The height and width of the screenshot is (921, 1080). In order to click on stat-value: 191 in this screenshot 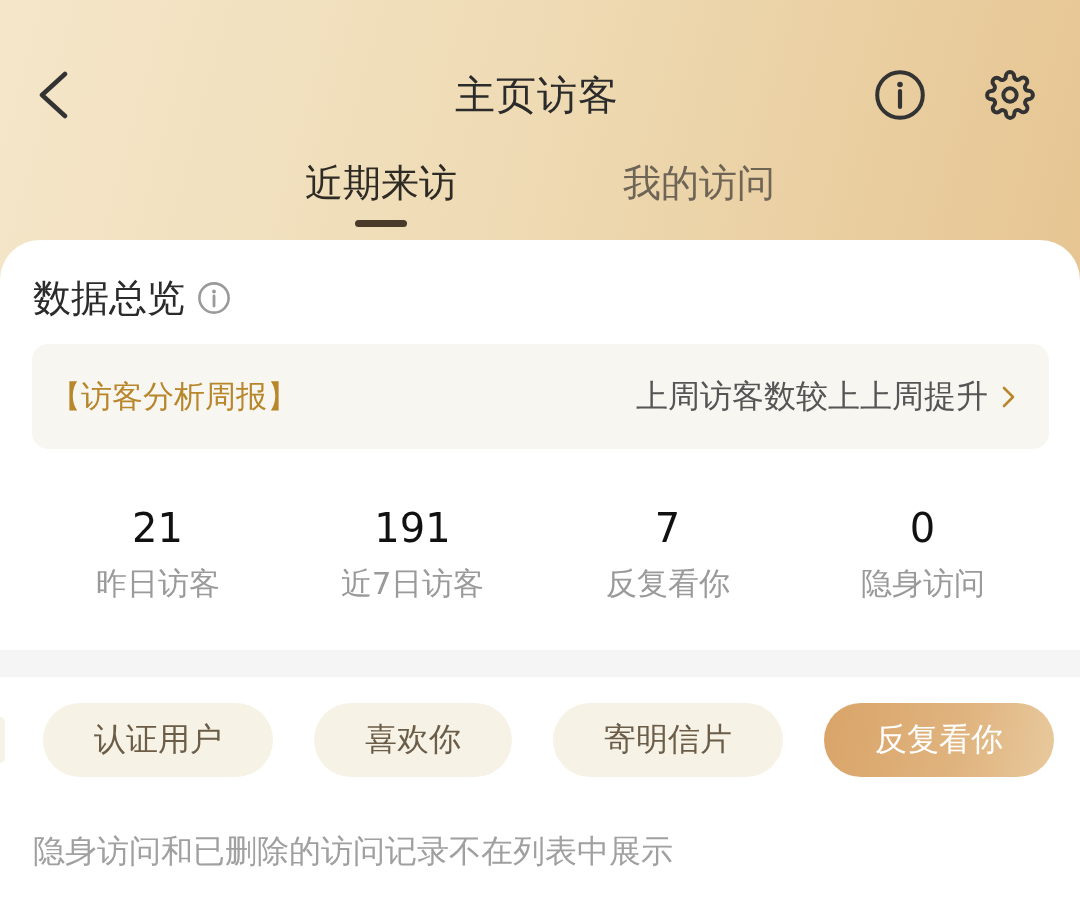, I will do `click(412, 528)`.